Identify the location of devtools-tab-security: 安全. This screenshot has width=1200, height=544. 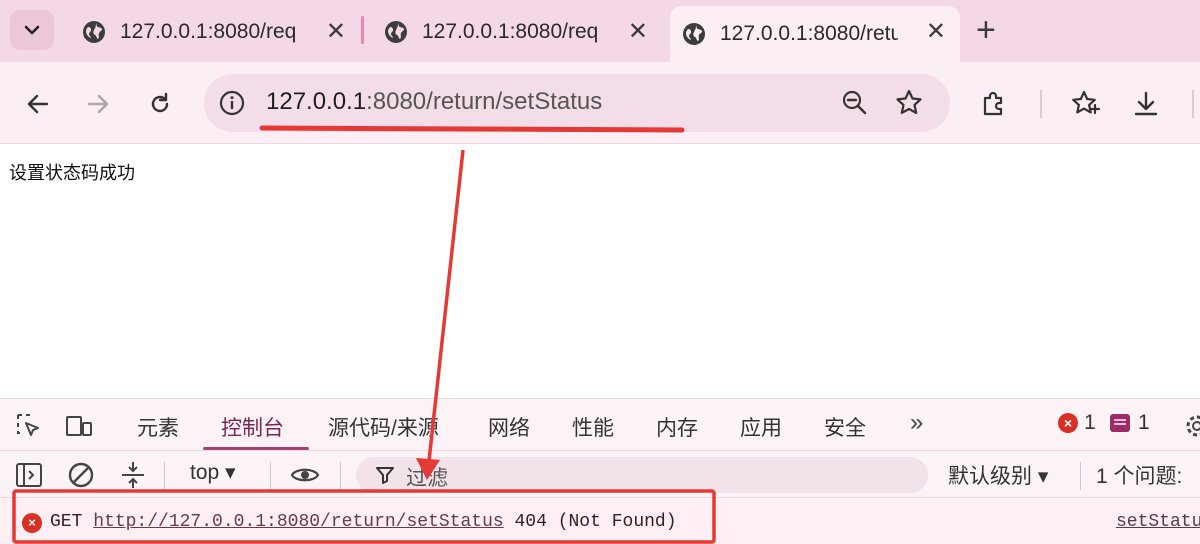
(845, 427).